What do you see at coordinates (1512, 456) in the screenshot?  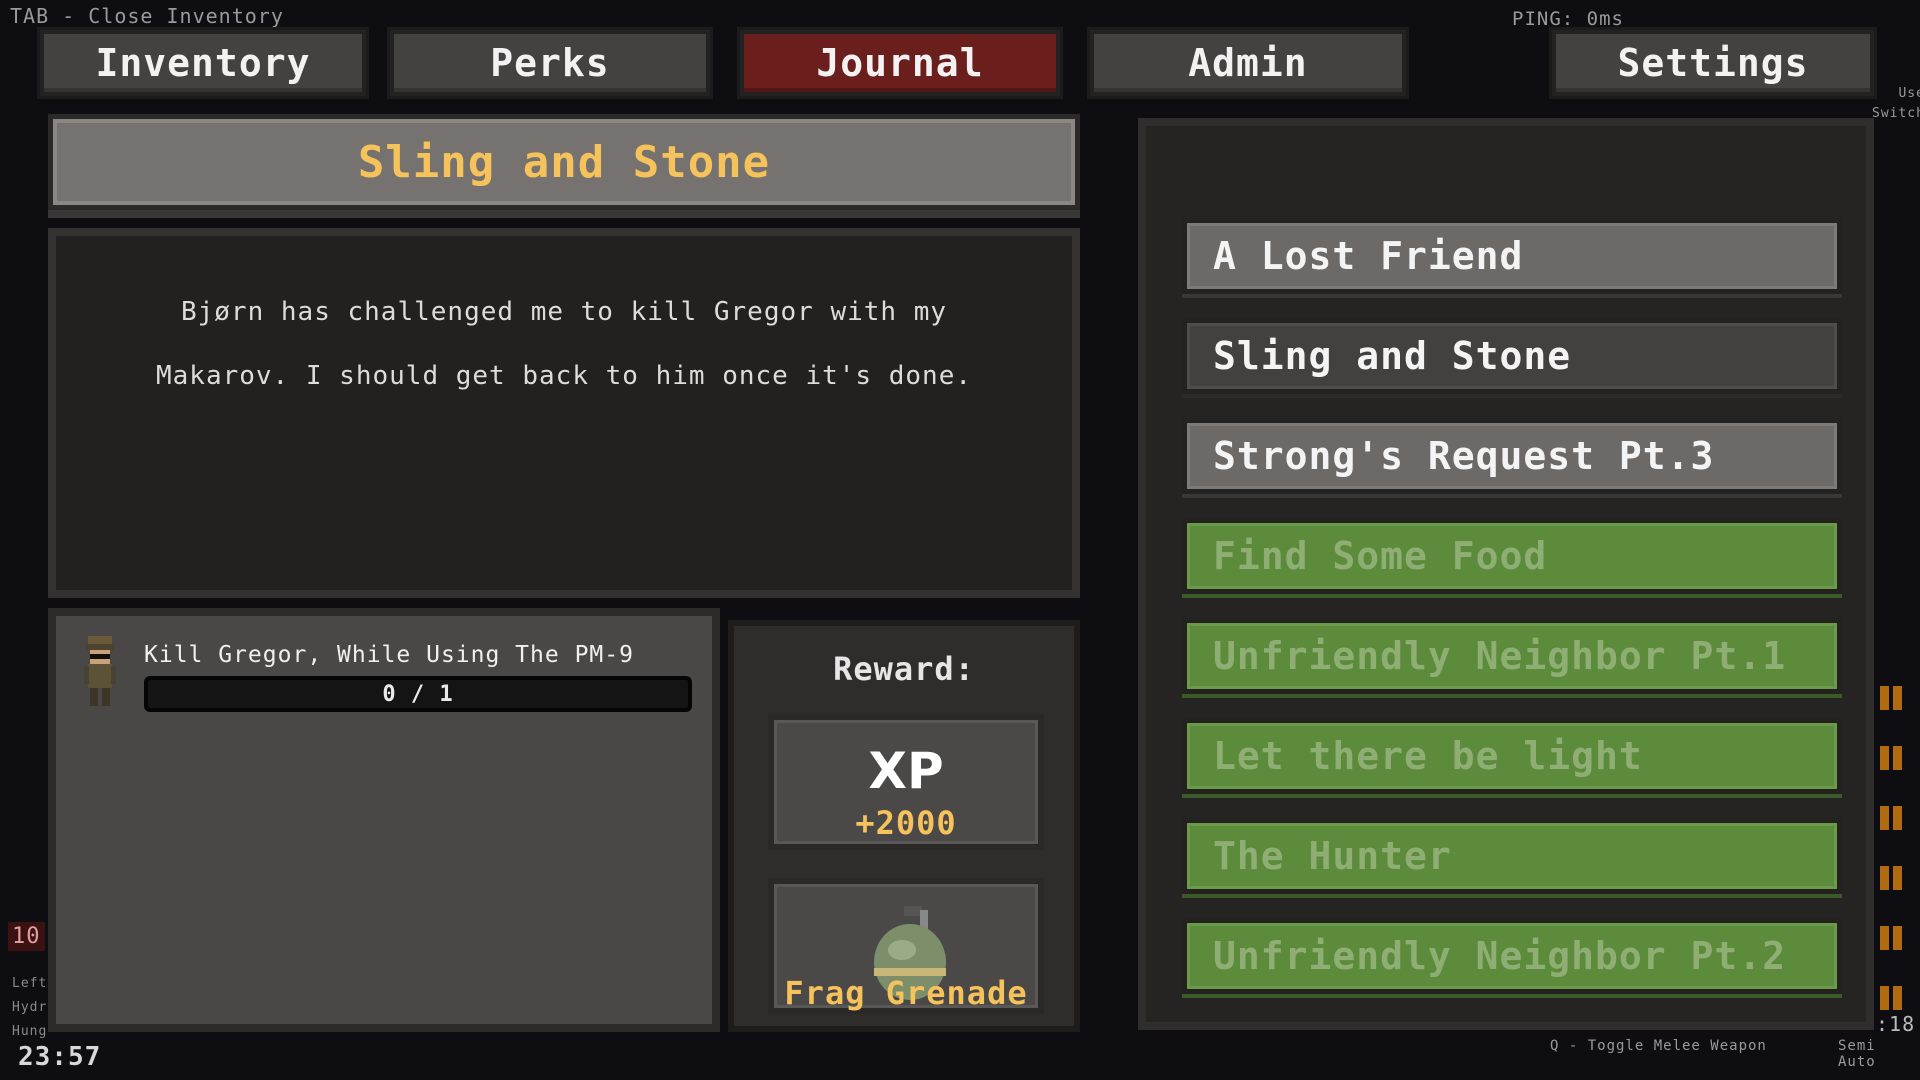 I see `quest-item: Strong's Request Pt.3` at bounding box center [1512, 456].